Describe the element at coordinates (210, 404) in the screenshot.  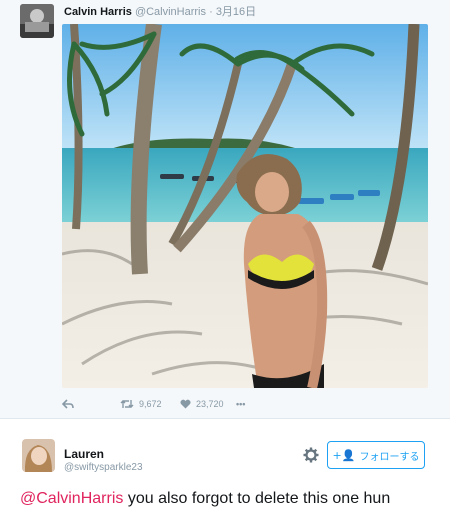
I see `like-count: 23,720` at that location.